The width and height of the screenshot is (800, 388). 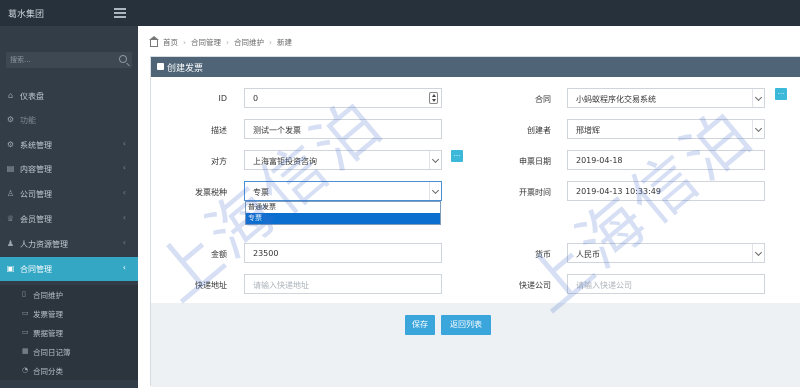 I want to click on express-address-input: 请输入快递地址, so click(x=343, y=284).